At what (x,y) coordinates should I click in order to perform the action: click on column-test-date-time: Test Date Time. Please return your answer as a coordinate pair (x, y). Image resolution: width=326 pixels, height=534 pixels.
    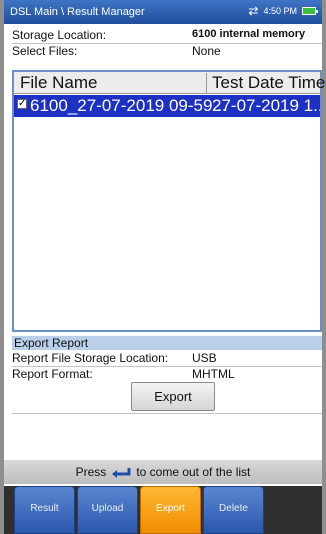
    Looking at the image, I should click on (268, 83).